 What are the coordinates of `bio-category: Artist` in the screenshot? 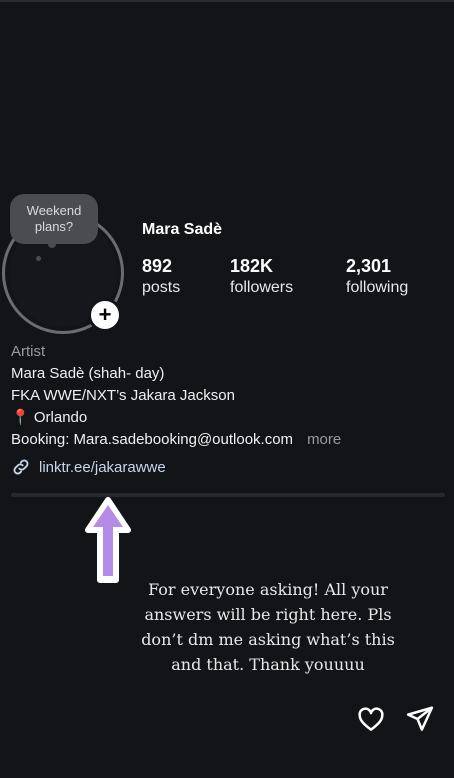 It's located at (28, 351).